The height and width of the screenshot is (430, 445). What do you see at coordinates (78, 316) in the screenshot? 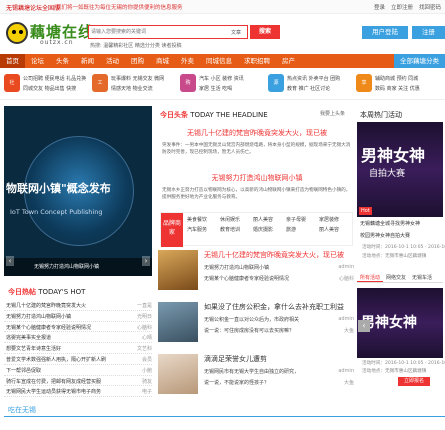
I see `list-item: 无锡努力打造鸿山物联网小镇 光明日` at bounding box center [78, 316].